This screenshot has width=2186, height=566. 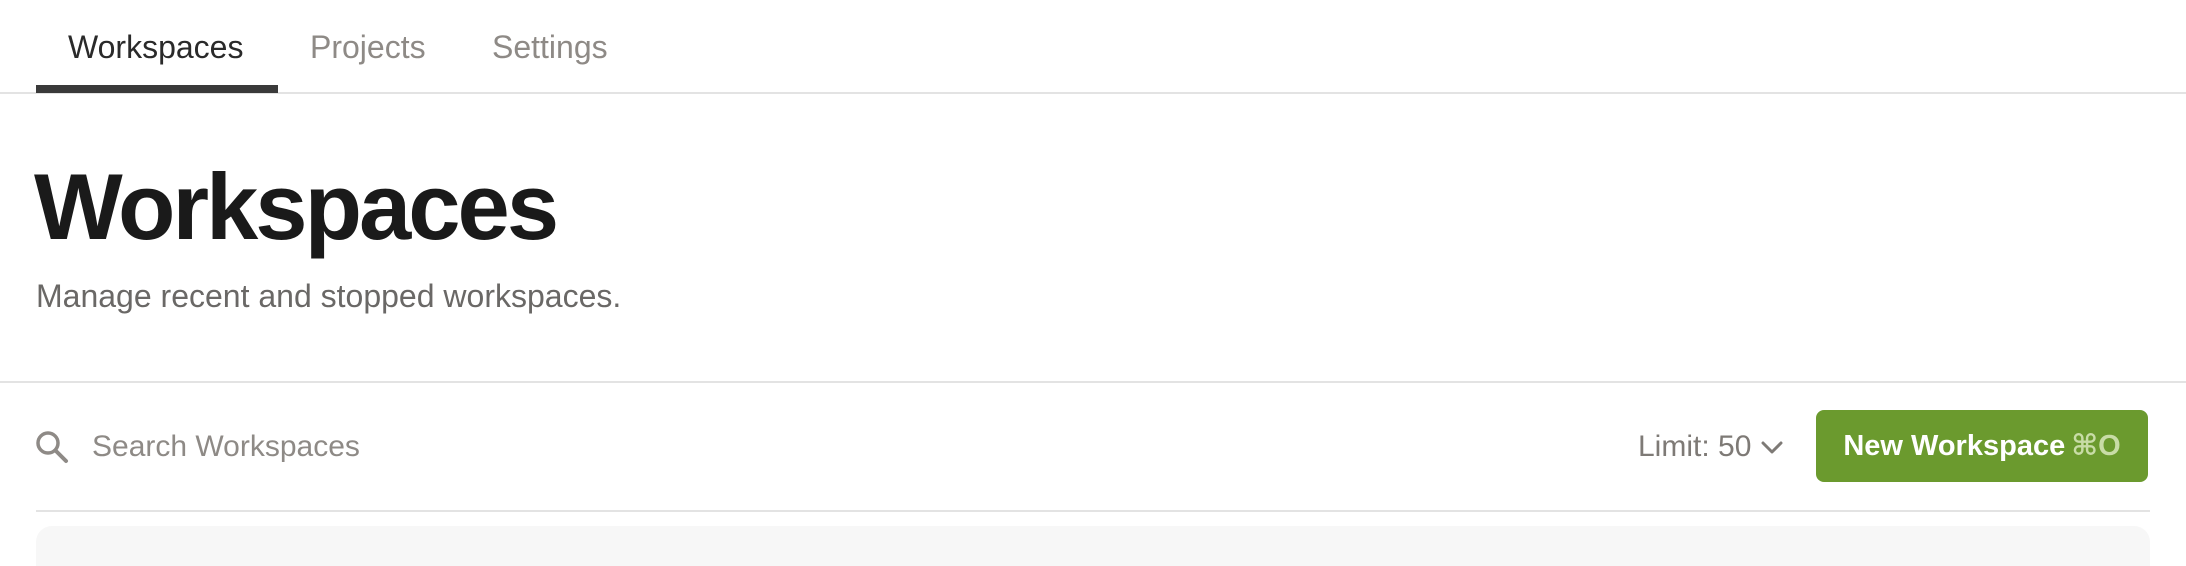 I want to click on keyboard-shortcut: ⌘O, so click(x=2096, y=446).